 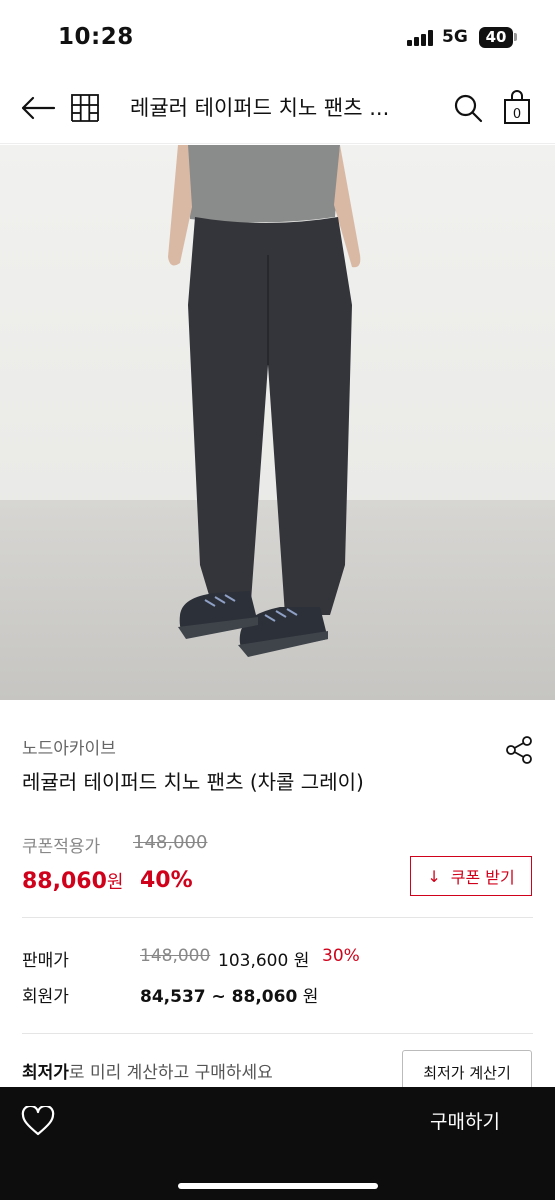 I want to click on buy-button: 구매하기, so click(x=465, y=1120).